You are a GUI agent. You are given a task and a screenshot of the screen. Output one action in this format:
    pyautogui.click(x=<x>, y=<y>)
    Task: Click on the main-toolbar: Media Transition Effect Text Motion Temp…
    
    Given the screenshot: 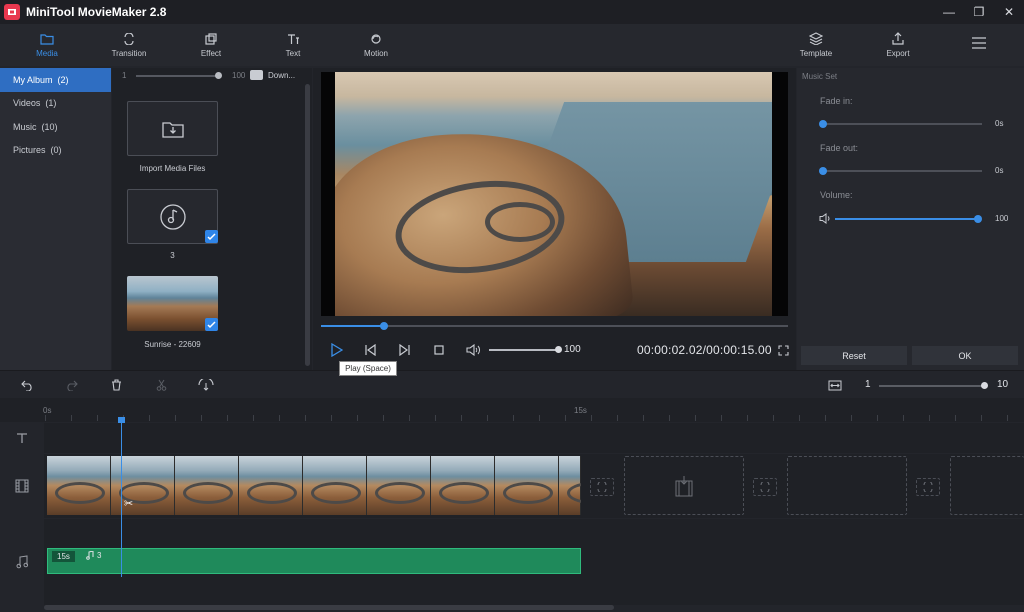 What is the action you would take?
    pyautogui.click(x=512, y=45)
    